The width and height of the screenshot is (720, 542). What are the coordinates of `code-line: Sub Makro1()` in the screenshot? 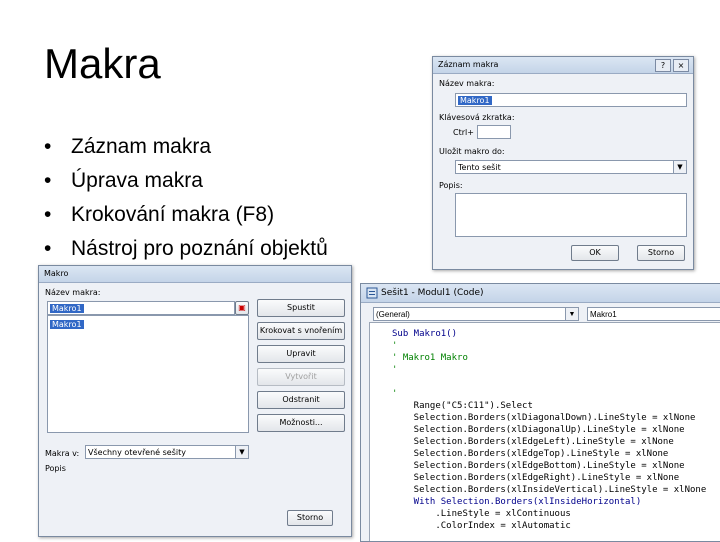 It's located at (424, 334).